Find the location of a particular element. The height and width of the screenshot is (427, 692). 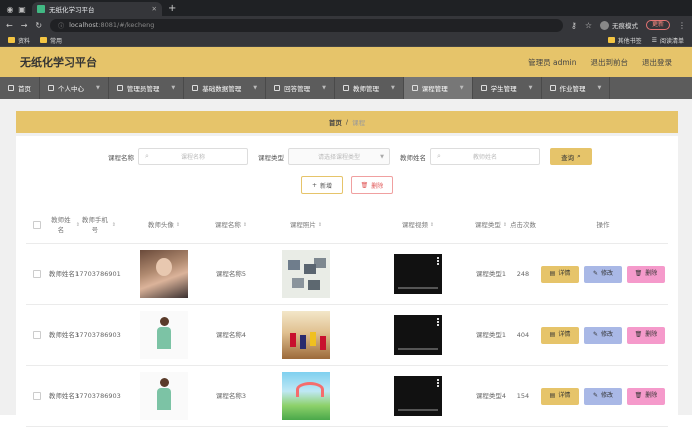

breadcrumb-home: 首页 is located at coordinates (335, 122).